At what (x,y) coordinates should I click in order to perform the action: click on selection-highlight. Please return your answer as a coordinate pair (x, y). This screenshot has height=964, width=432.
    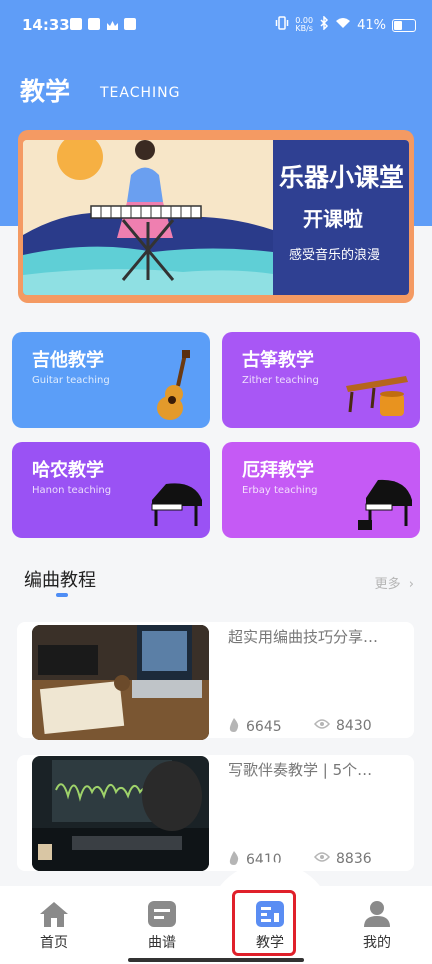
    Looking at the image, I should click on (264, 923).